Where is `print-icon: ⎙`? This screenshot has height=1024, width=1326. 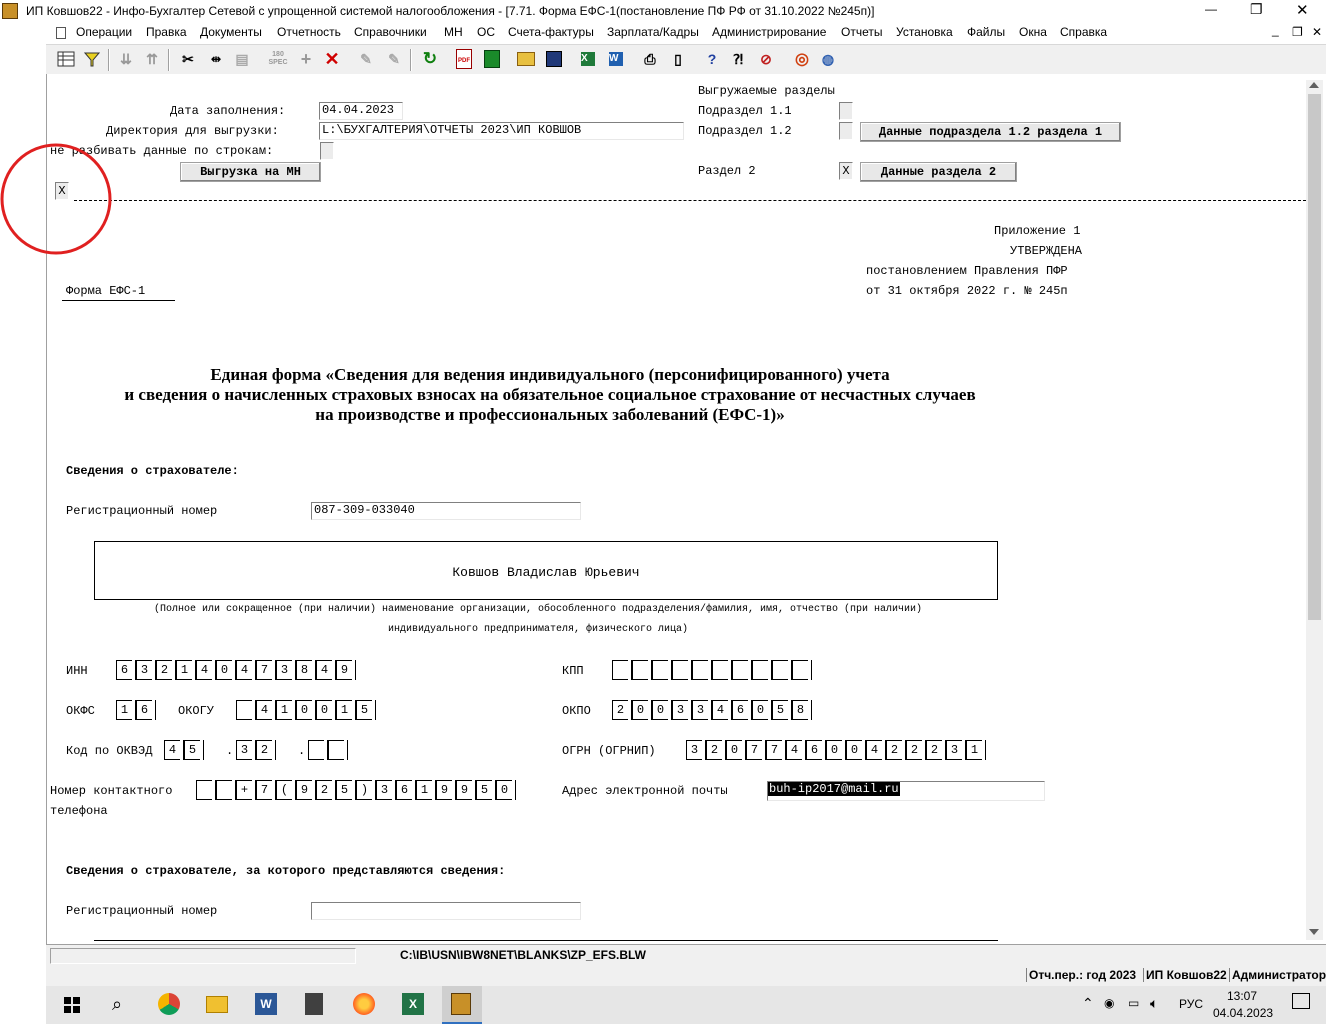
print-icon: ⎙ is located at coordinates (650, 59).